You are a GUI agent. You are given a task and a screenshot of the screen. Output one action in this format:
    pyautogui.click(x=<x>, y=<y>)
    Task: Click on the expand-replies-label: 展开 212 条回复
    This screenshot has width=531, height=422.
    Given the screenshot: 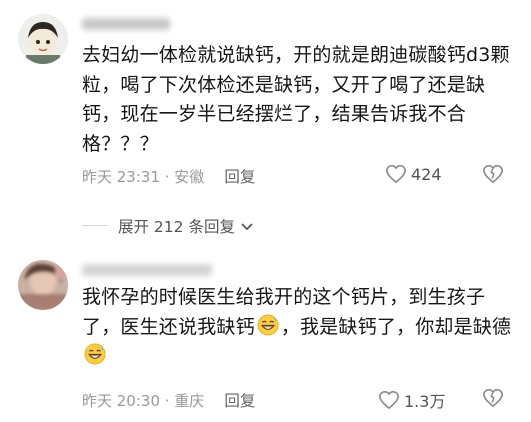 What is the action you would take?
    pyautogui.click(x=176, y=227)
    